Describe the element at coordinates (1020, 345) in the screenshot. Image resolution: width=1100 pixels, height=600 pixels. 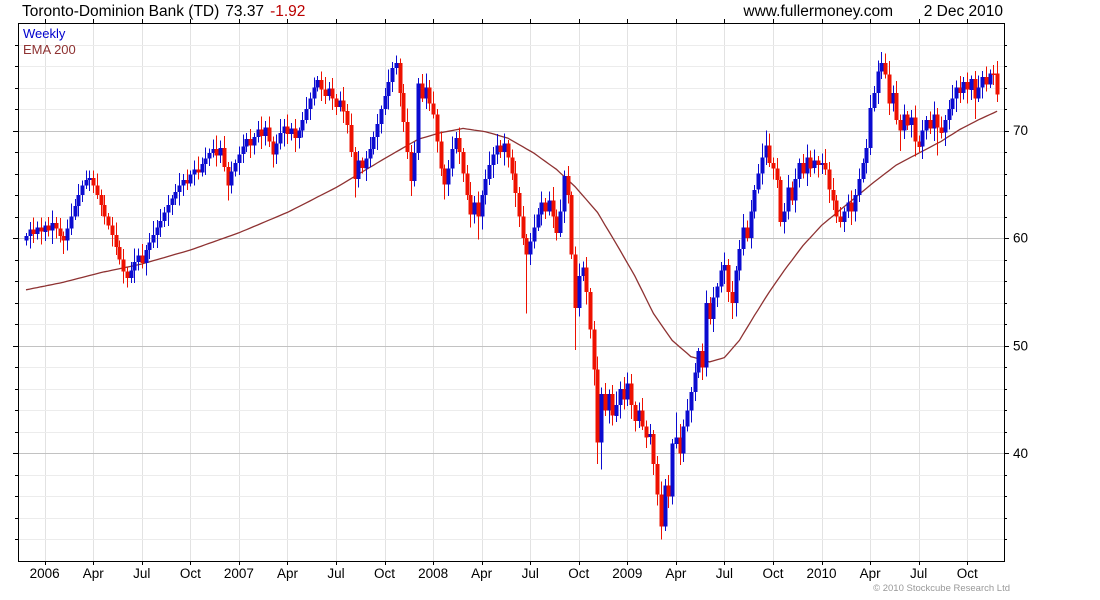
I see `svg-text: 50` at that location.